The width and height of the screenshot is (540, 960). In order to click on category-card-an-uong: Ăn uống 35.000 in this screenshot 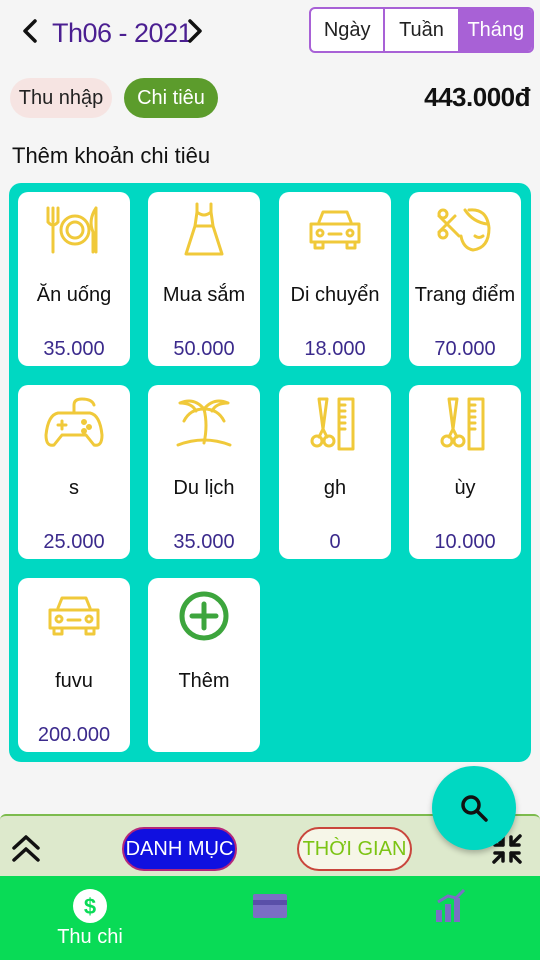, I will do `click(74, 279)`.